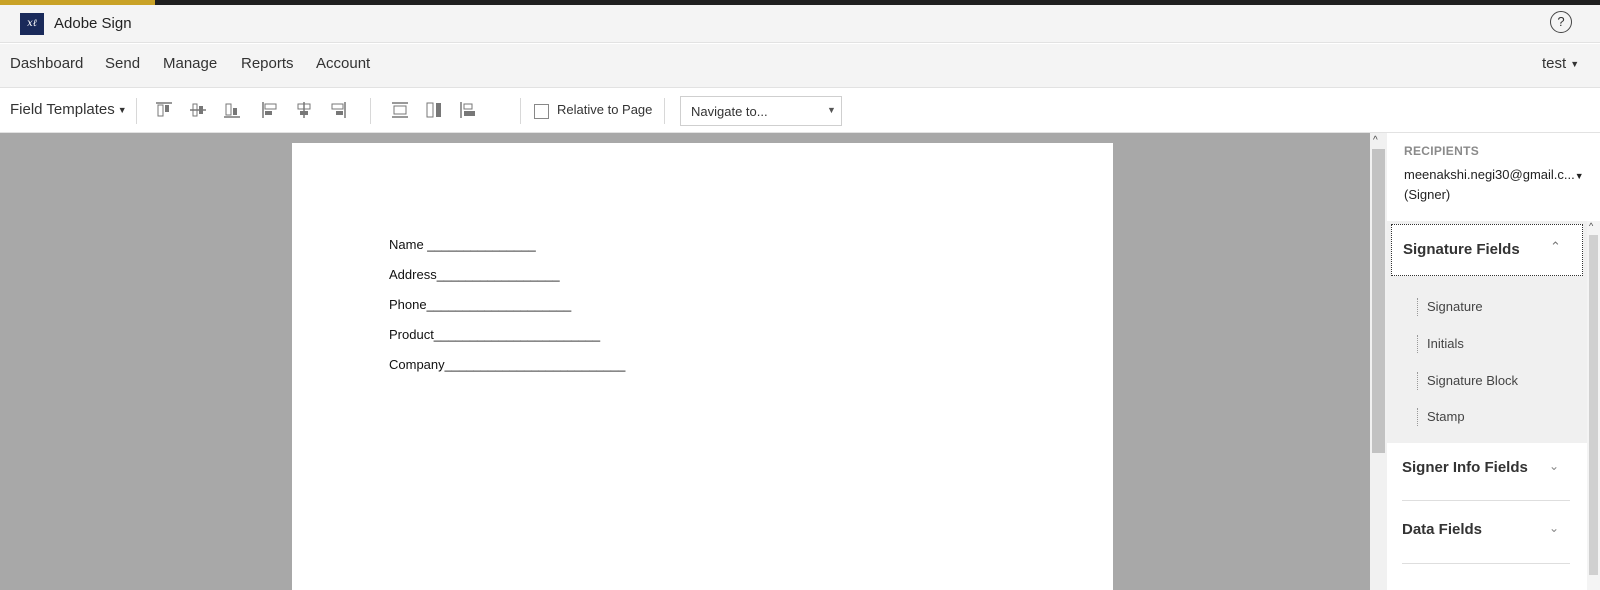  What do you see at coordinates (541, 111) in the screenshot?
I see `relative-to-page-checkbox` at bounding box center [541, 111].